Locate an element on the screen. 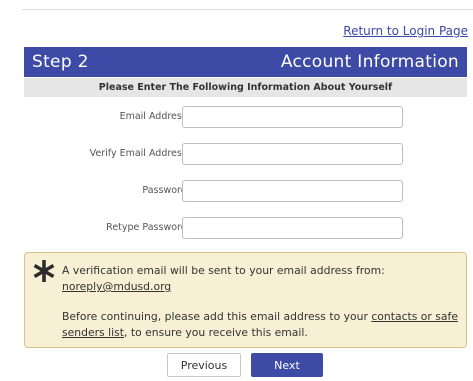  email-label: Email Address: is located at coordinates (154, 116).